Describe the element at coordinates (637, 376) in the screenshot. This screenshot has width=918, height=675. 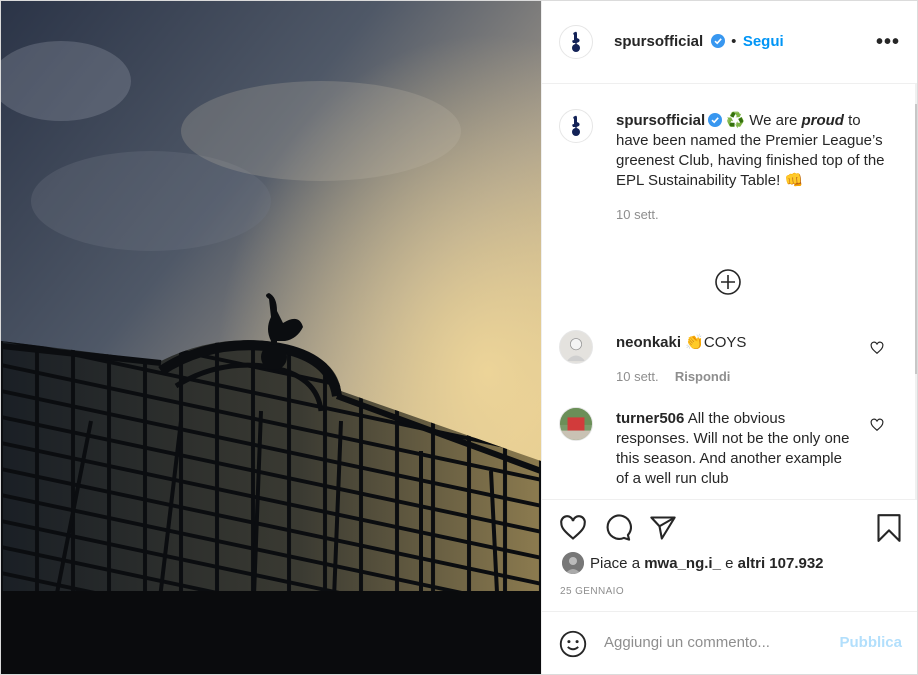
I see `comment-time: 10 sett.` at that location.